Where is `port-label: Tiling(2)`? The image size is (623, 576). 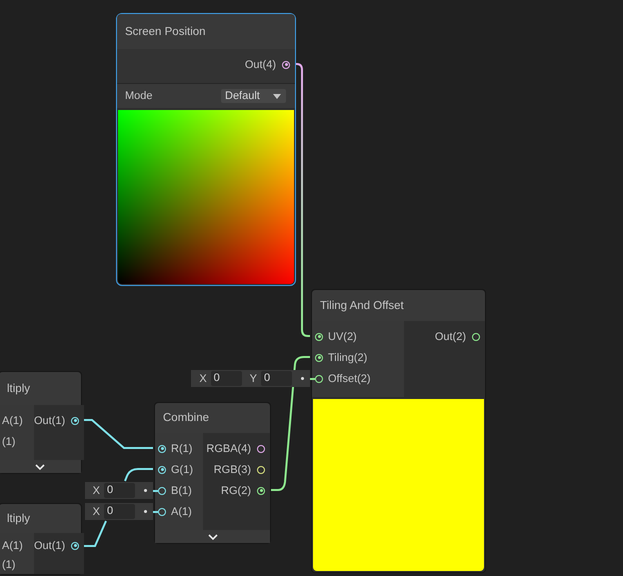 port-label: Tiling(2) is located at coordinates (348, 358).